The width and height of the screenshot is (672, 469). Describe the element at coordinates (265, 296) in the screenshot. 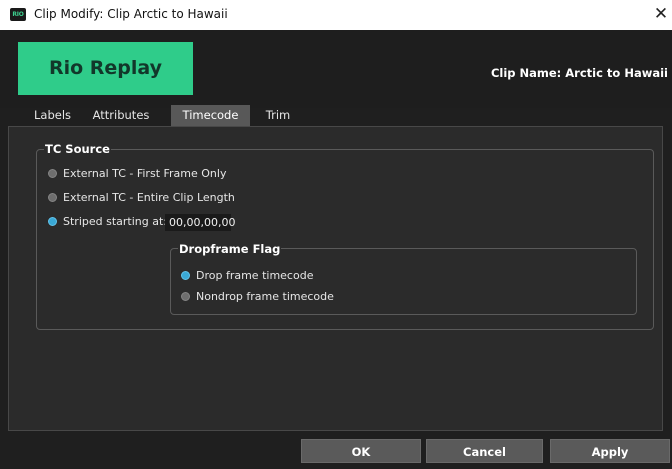

I see `radio-label: Nondrop frame timecode` at that location.